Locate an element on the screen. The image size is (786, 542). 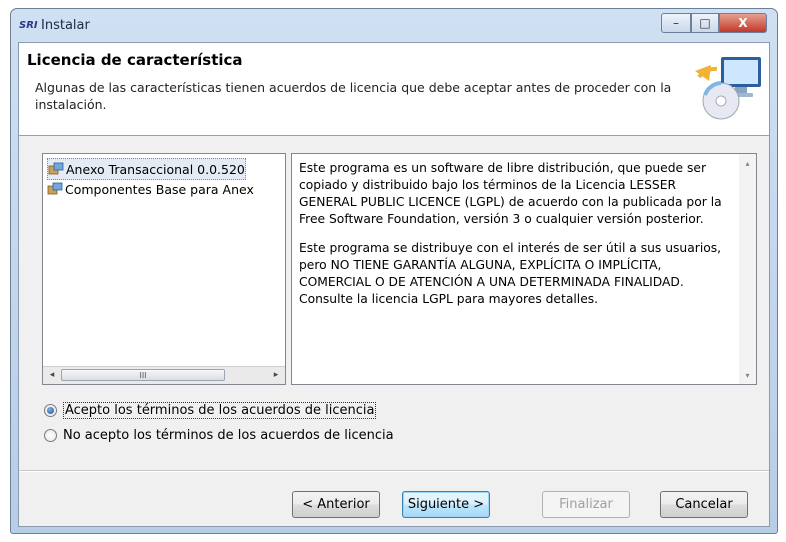
scroll-down-icon: ▾ is located at coordinates (747, 375).